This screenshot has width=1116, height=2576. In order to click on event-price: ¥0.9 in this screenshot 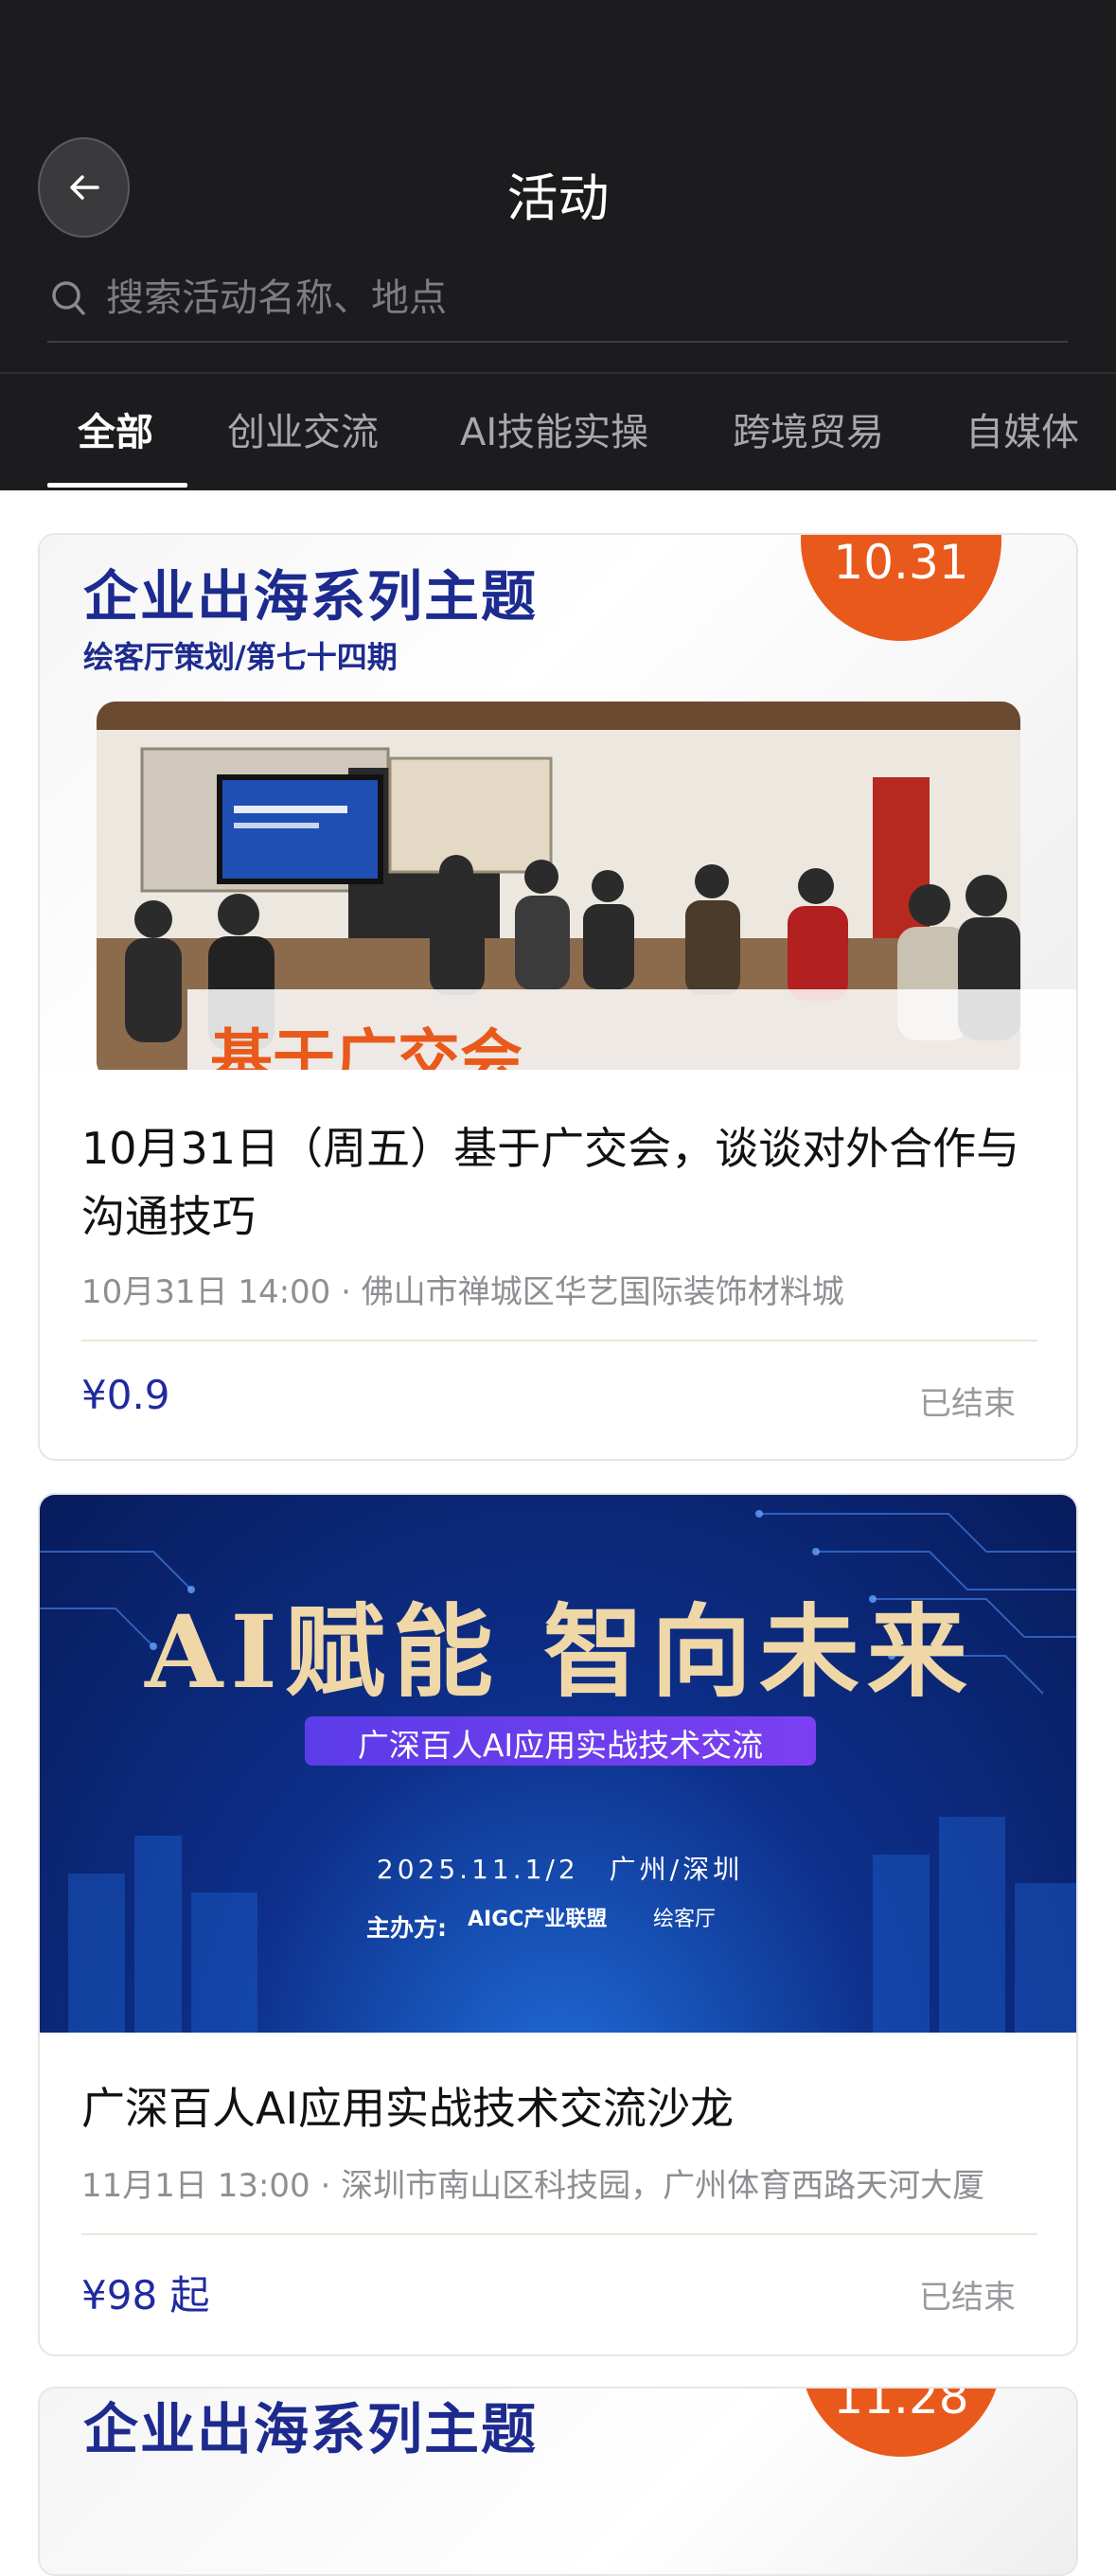, I will do `click(125, 1395)`.